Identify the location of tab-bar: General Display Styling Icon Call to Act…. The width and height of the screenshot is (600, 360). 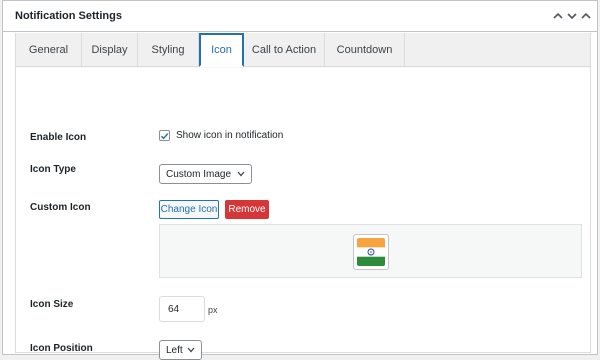
(303, 50).